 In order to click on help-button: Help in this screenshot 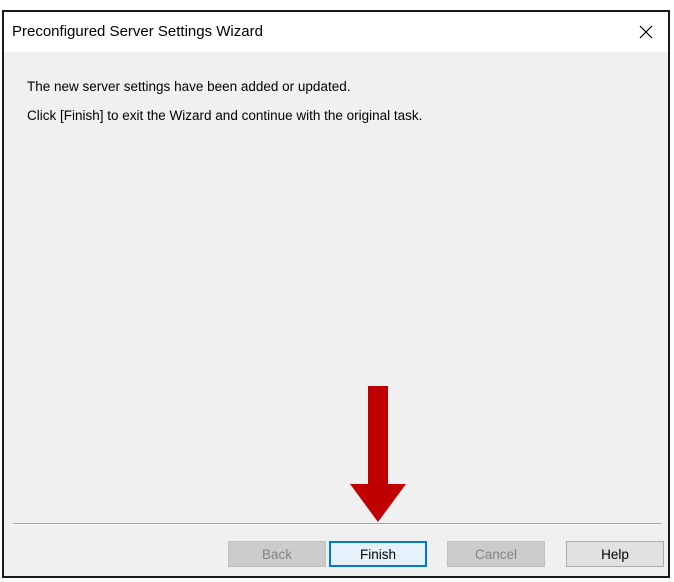, I will do `click(615, 554)`.